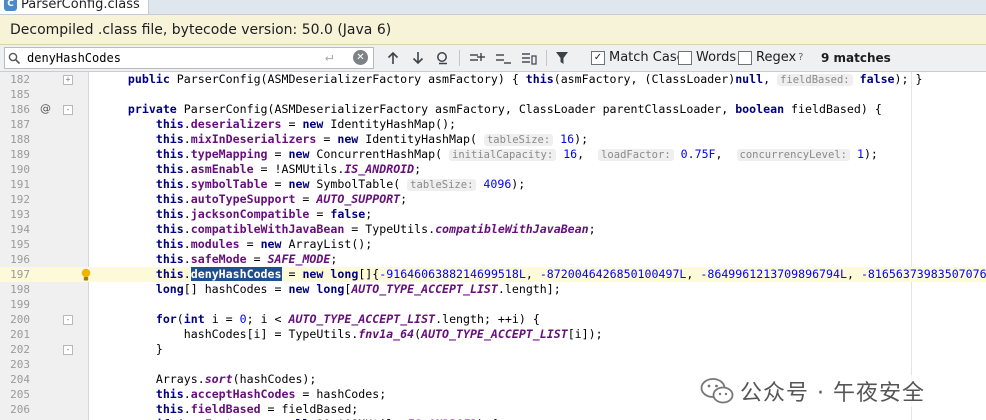 This screenshot has width=986, height=420. I want to click on tab-parserconfig: C ParserConfig.class, so click(74, 7).